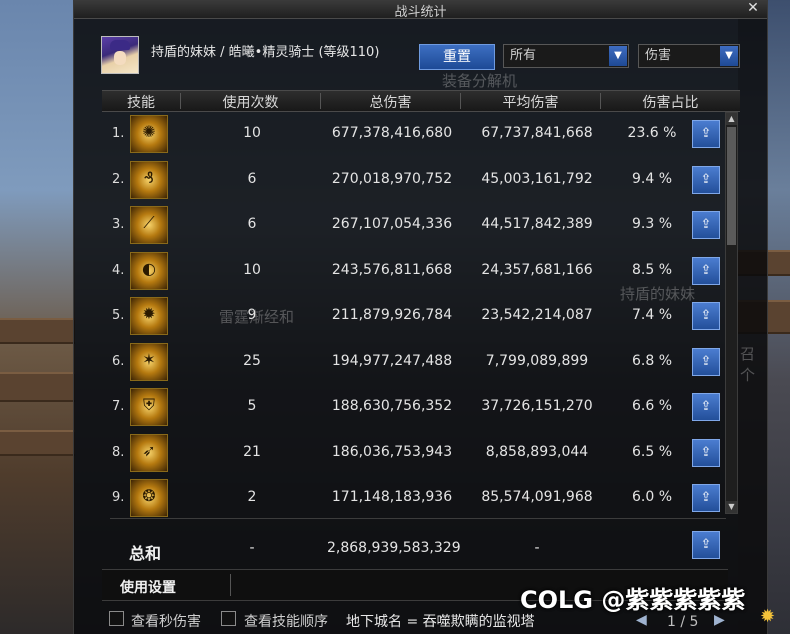 This screenshot has width=790, height=634. What do you see at coordinates (731, 119) in the screenshot?
I see `scroll-up-icon: ▲` at bounding box center [731, 119].